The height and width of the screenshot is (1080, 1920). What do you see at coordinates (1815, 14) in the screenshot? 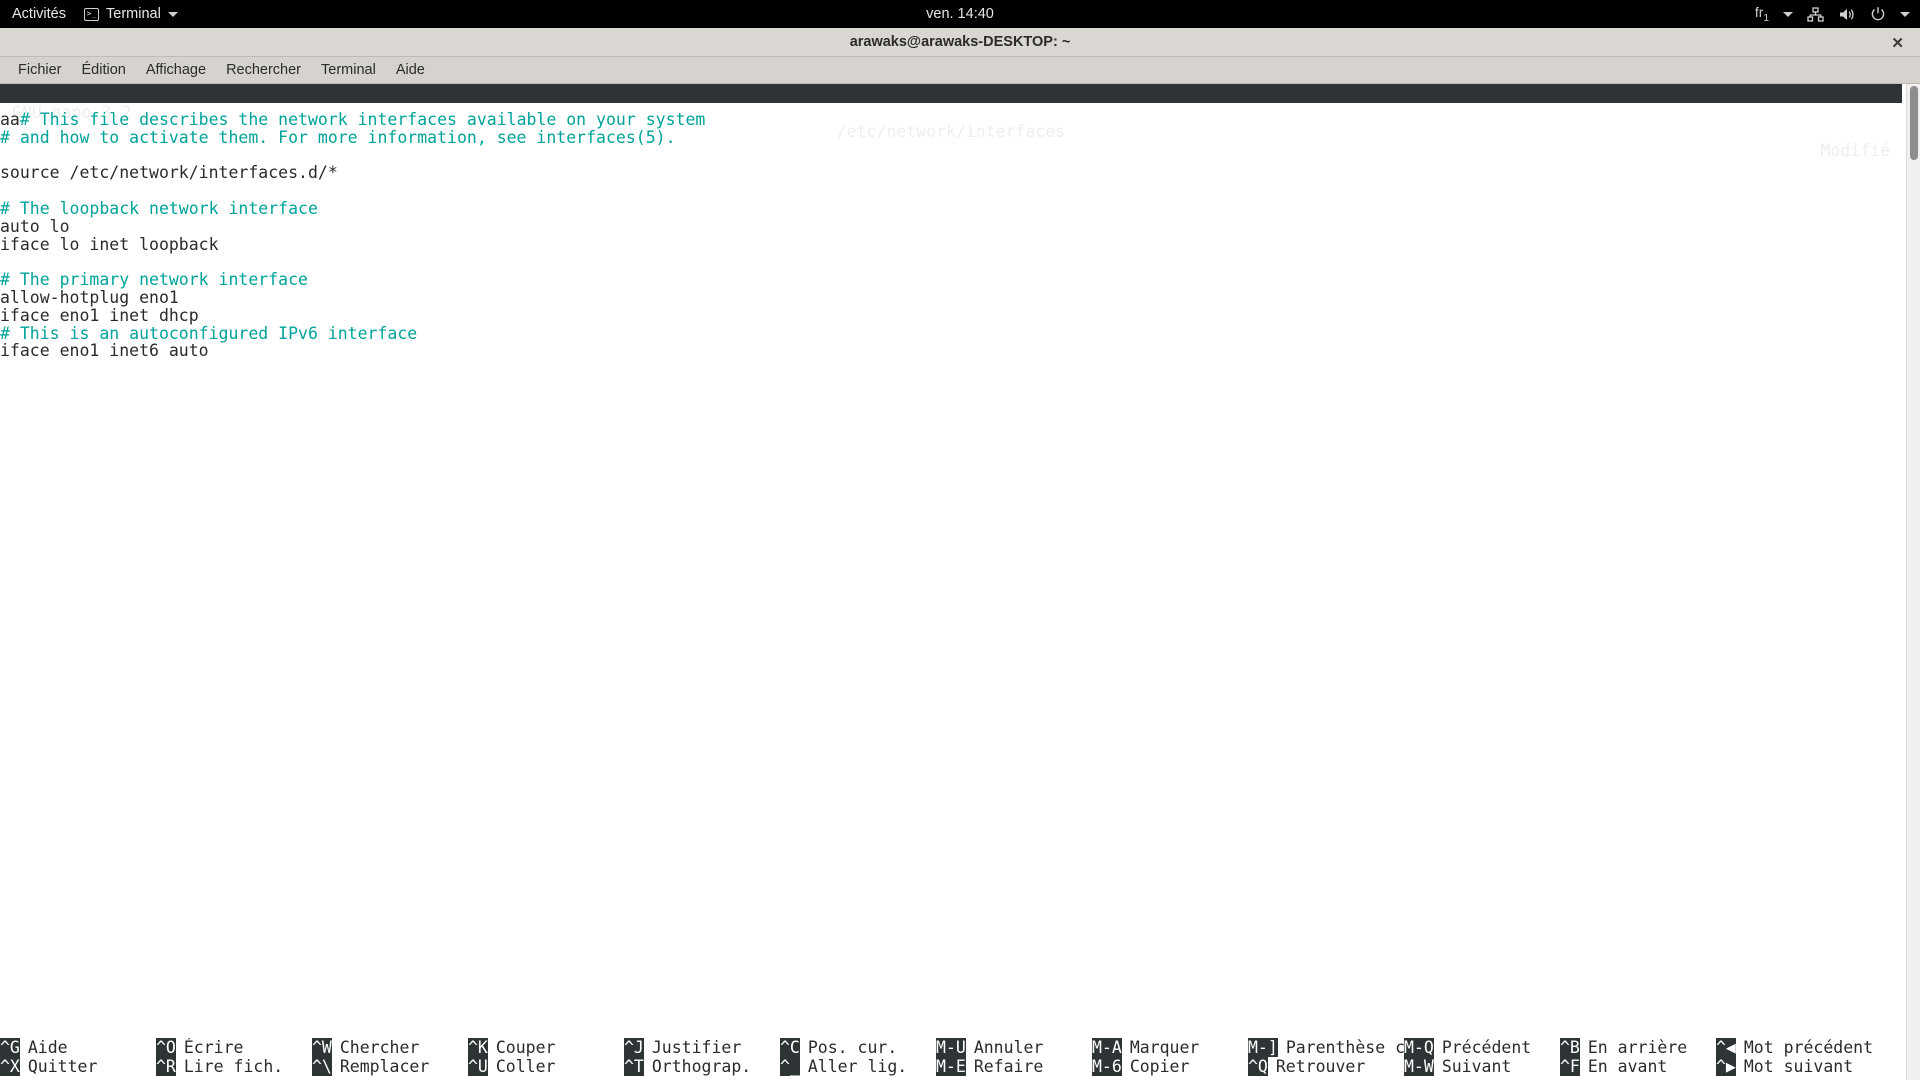
I see `network-icon` at bounding box center [1815, 14].